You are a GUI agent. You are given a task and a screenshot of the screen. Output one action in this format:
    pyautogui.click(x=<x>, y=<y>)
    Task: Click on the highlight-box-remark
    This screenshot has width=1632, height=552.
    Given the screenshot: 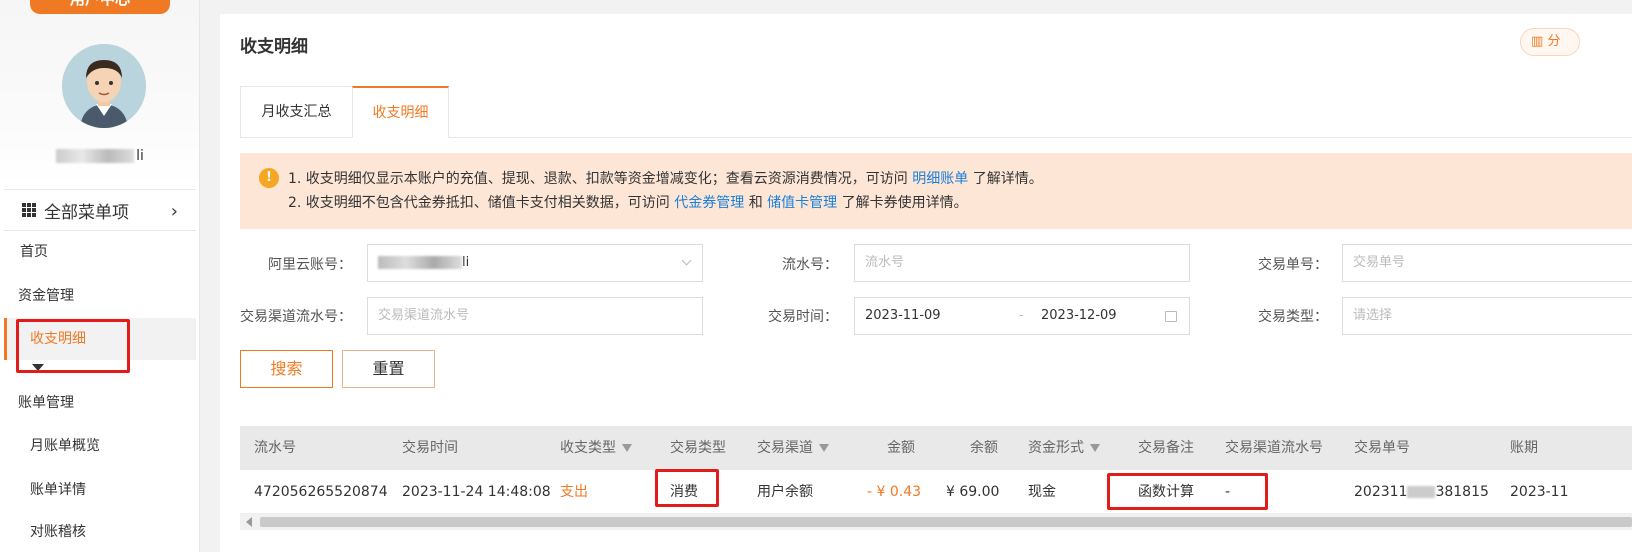 What is the action you would take?
    pyautogui.click(x=1187, y=491)
    